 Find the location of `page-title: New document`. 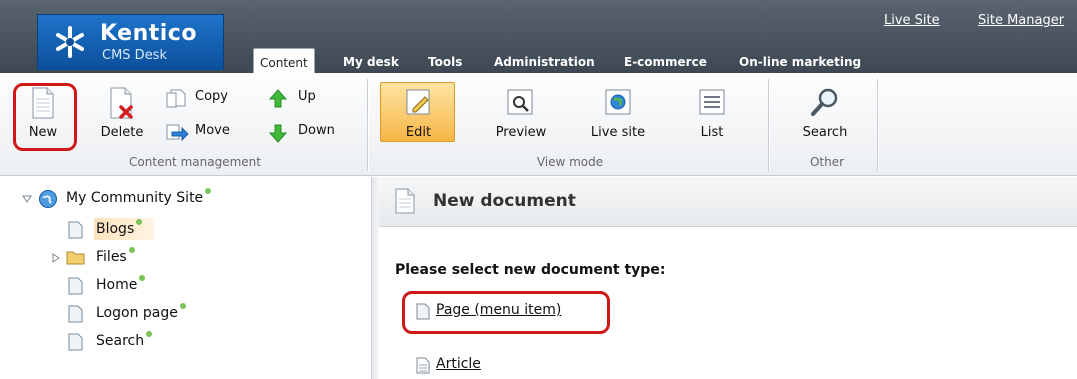

page-title: New document is located at coordinates (504, 201).